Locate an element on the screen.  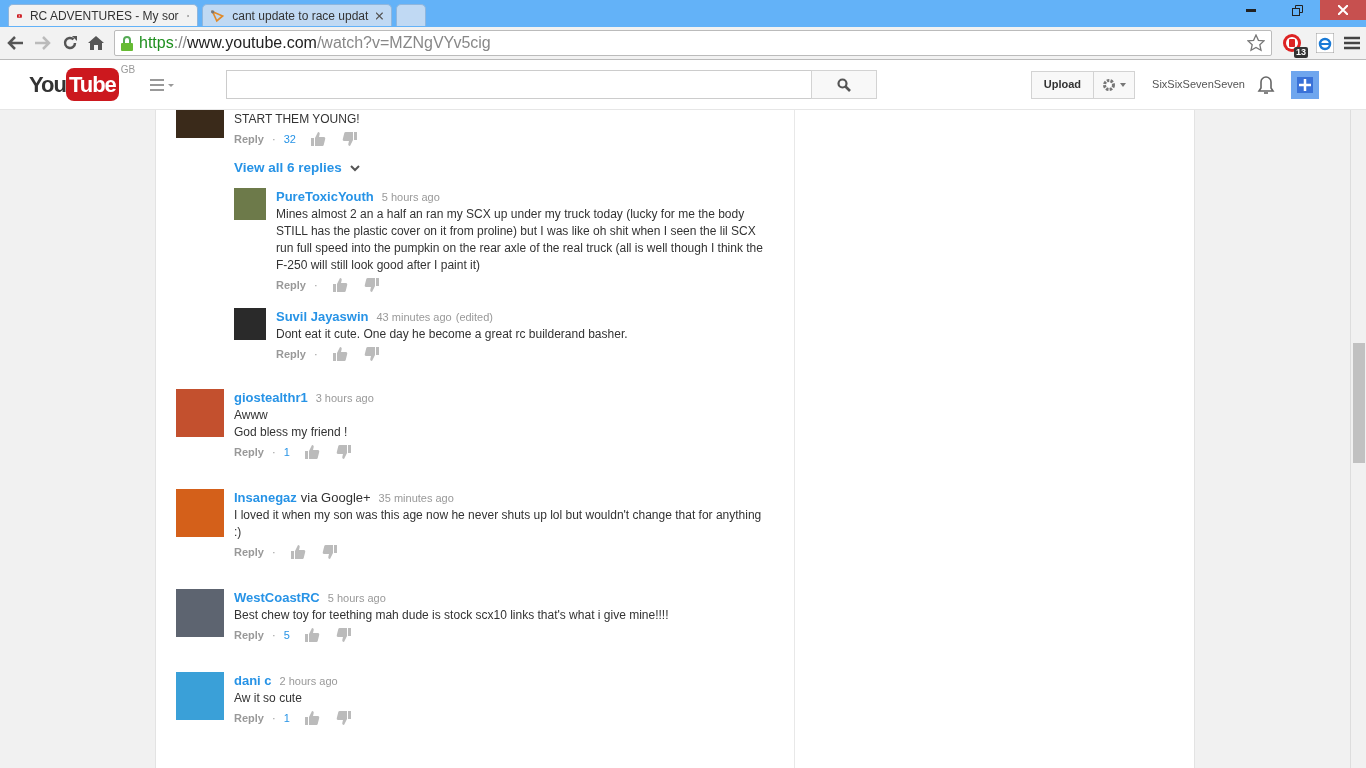
comment-text: Aw it so cute is located at coordinates (268, 699).